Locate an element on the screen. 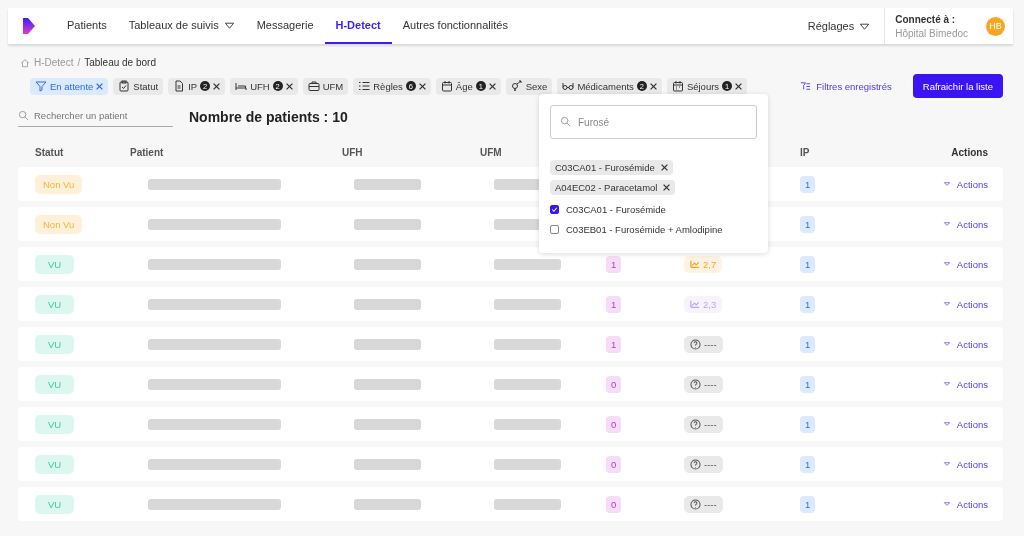 The image size is (1024, 536). selected-medication-tag: A04EC02 - Paracetamol is located at coordinates (613, 187).